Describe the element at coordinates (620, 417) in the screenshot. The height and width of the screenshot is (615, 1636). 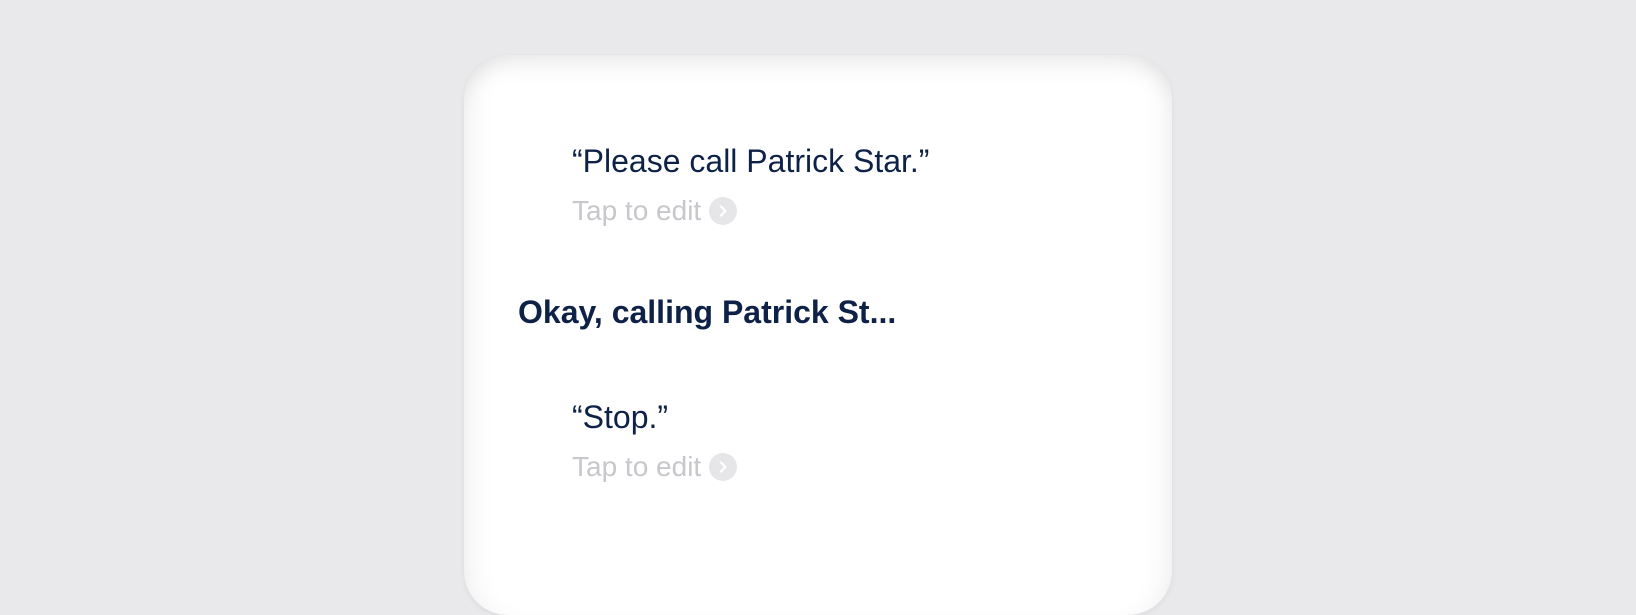
I see `user-utterance-stop: “Stop.”` at that location.